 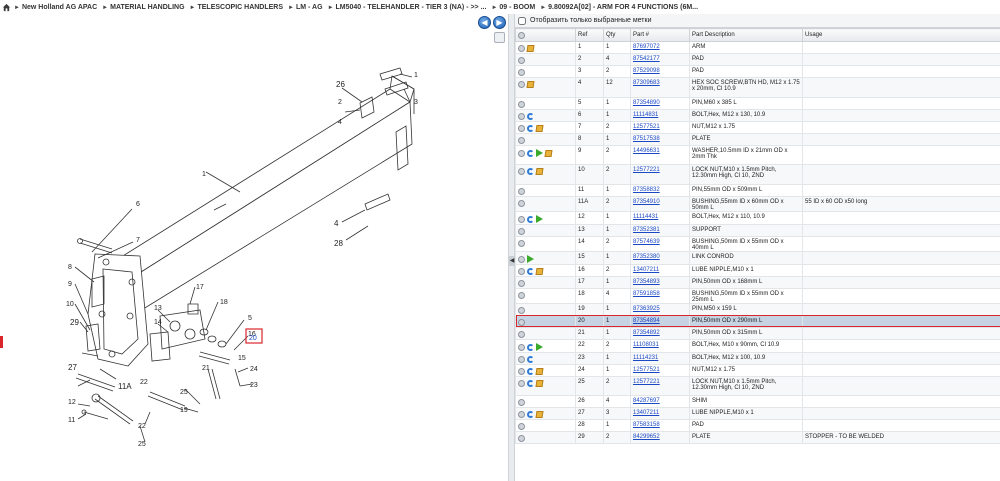 I want to click on callout-27: 27, so click(x=72, y=367).